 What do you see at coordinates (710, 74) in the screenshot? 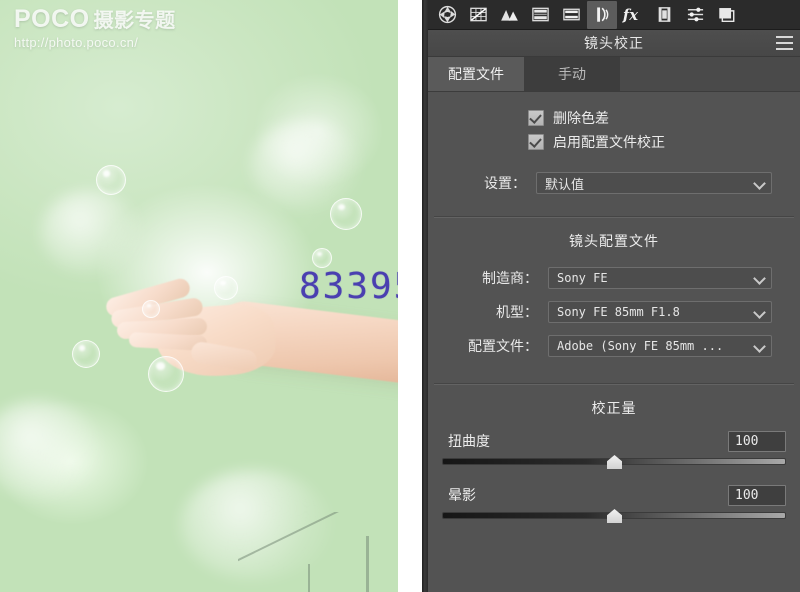
I see `tab-filler` at bounding box center [710, 74].